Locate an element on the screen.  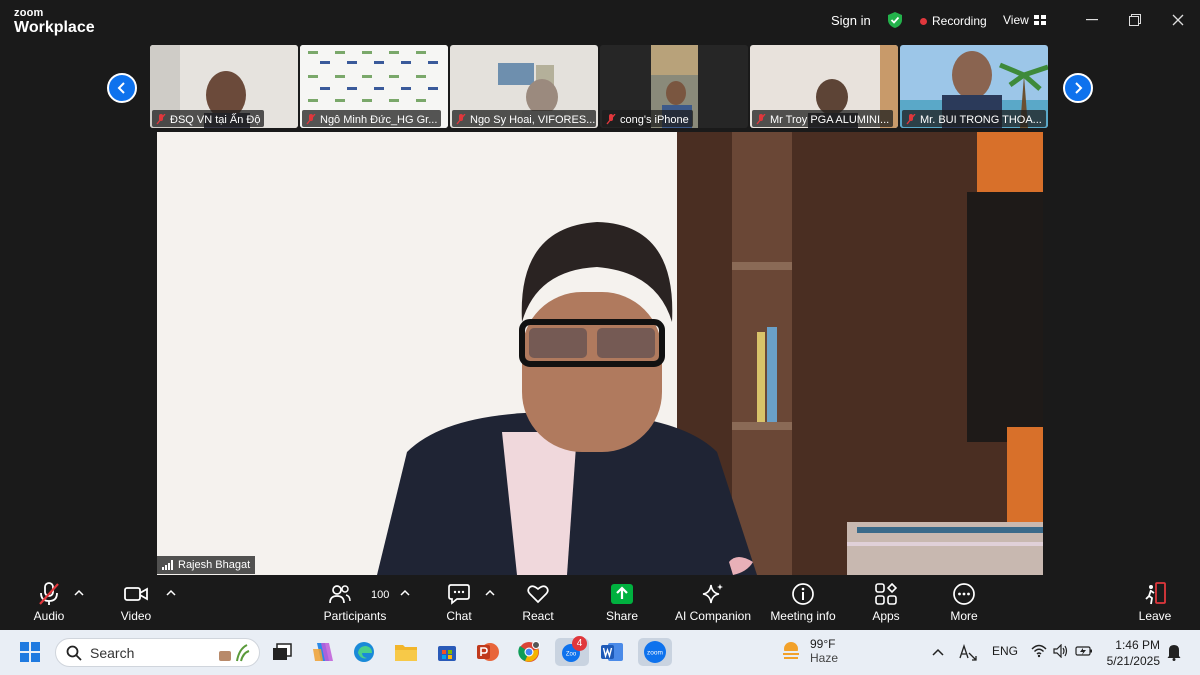
participant-name-tag: ĐSQ VN tại Ấn Độ is located at coordinates (208, 118).